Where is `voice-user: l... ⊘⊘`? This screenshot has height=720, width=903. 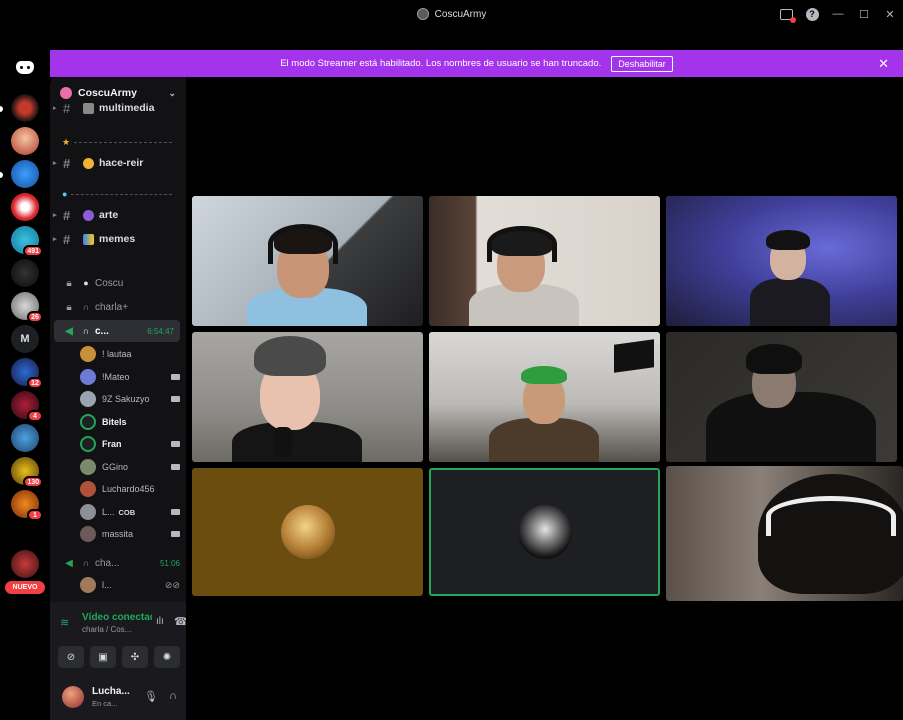 voice-user: l... ⊘⊘ is located at coordinates (130, 585).